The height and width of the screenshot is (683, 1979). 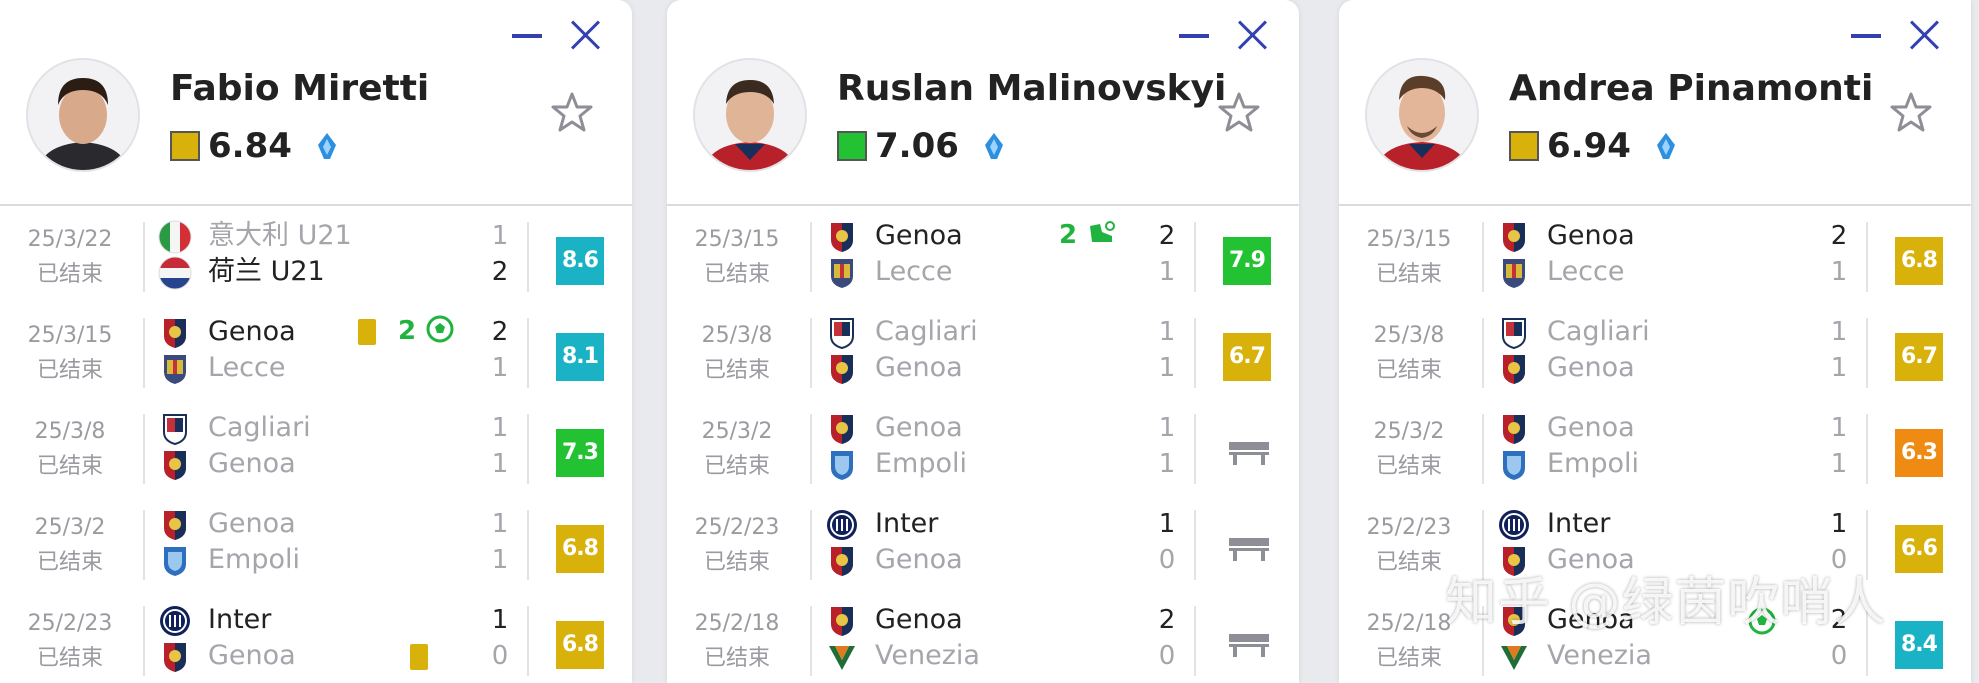 What do you see at coordinates (316, 544) in the screenshot?
I see `match-row: 25/3/2 已结束 Genoa Empoli 1 1 6.8` at bounding box center [316, 544].